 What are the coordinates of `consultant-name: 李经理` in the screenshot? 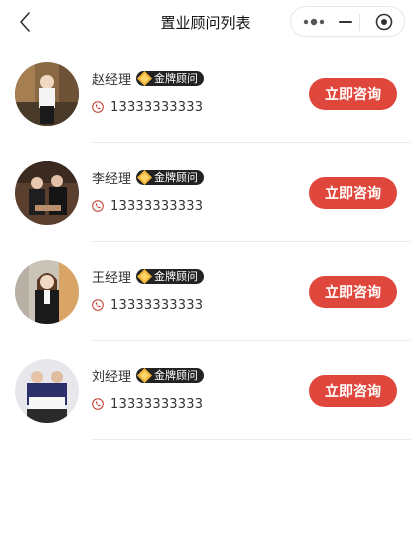 It's located at (112, 179).